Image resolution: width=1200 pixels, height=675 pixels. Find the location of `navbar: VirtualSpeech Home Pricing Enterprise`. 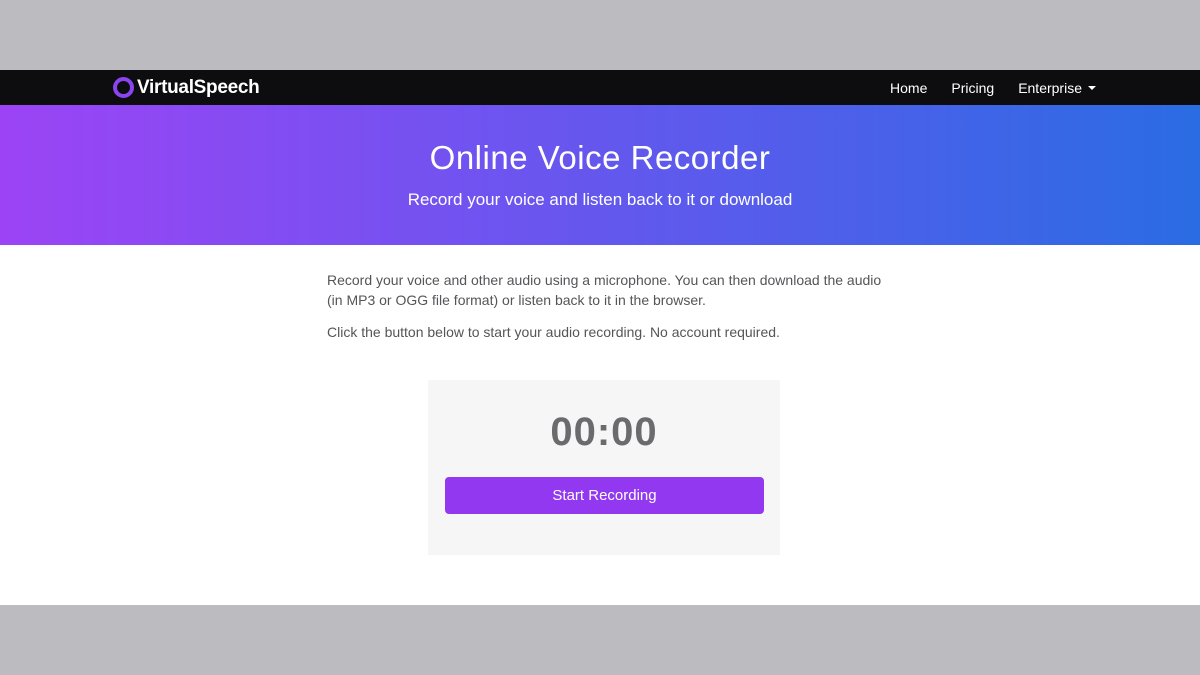

navbar: VirtualSpeech Home Pricing Enterprise is located at coordinates (600, 87).